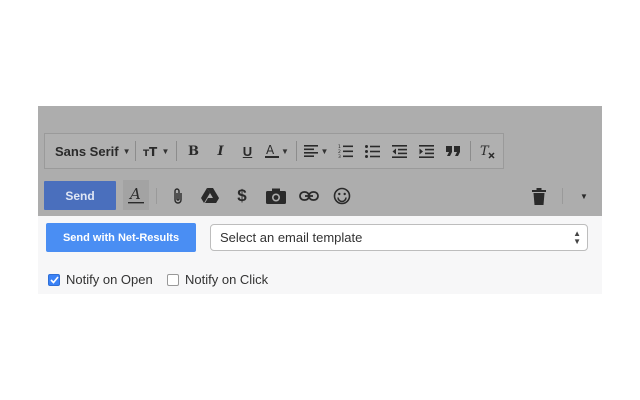 The image size is (640, 400). Describe the element at coordinates (220, 151) in the screenshot. I see `italic-icon: I` at that location.